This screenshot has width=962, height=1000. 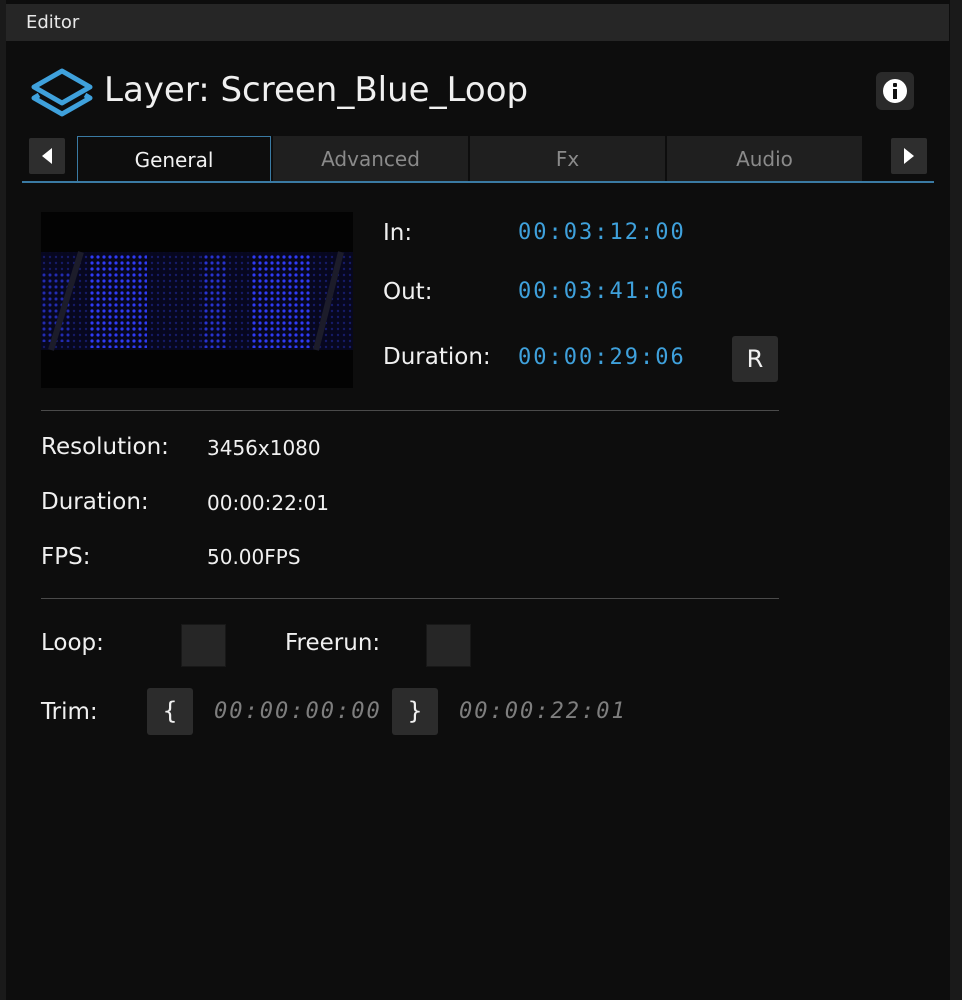 I want to click on loop-checkbox, so click(x=203, y=645).